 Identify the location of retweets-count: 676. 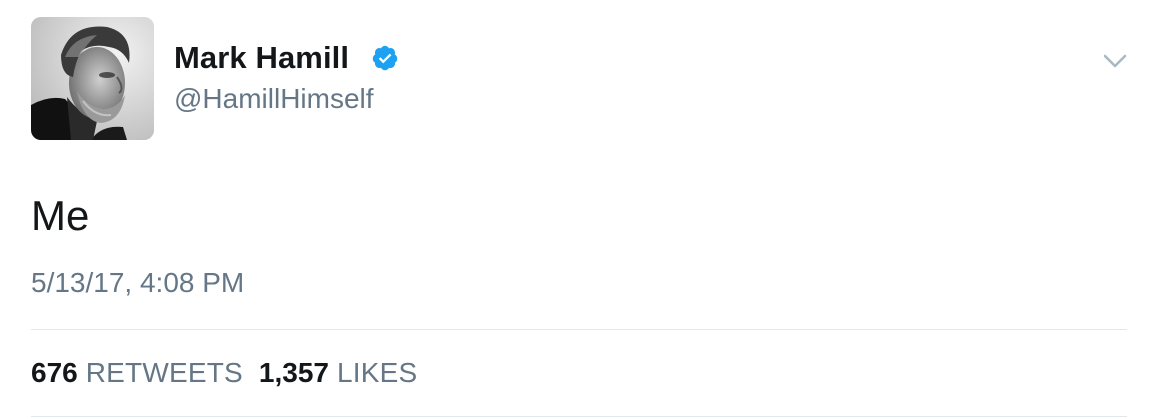
(54, 372).